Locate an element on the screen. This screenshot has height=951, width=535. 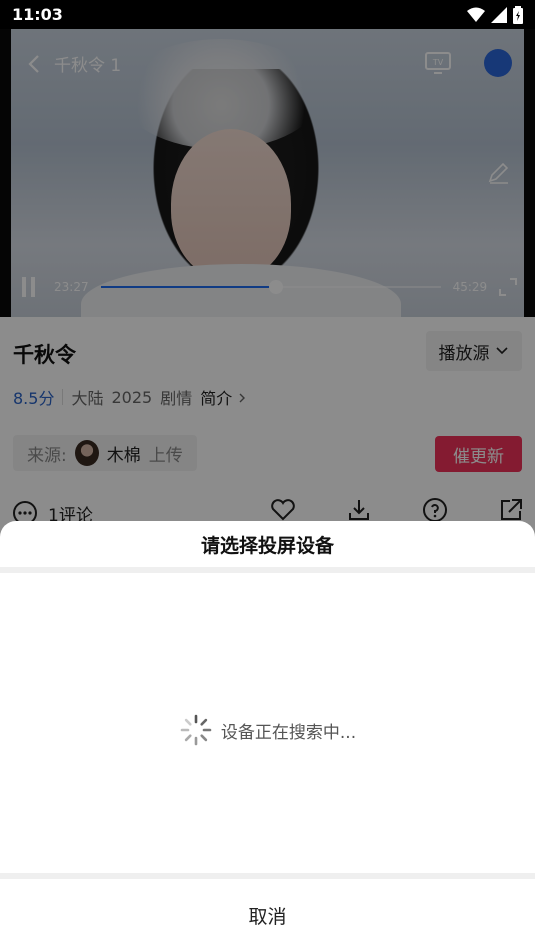
signal-icon is located at coordinates (499, 14).